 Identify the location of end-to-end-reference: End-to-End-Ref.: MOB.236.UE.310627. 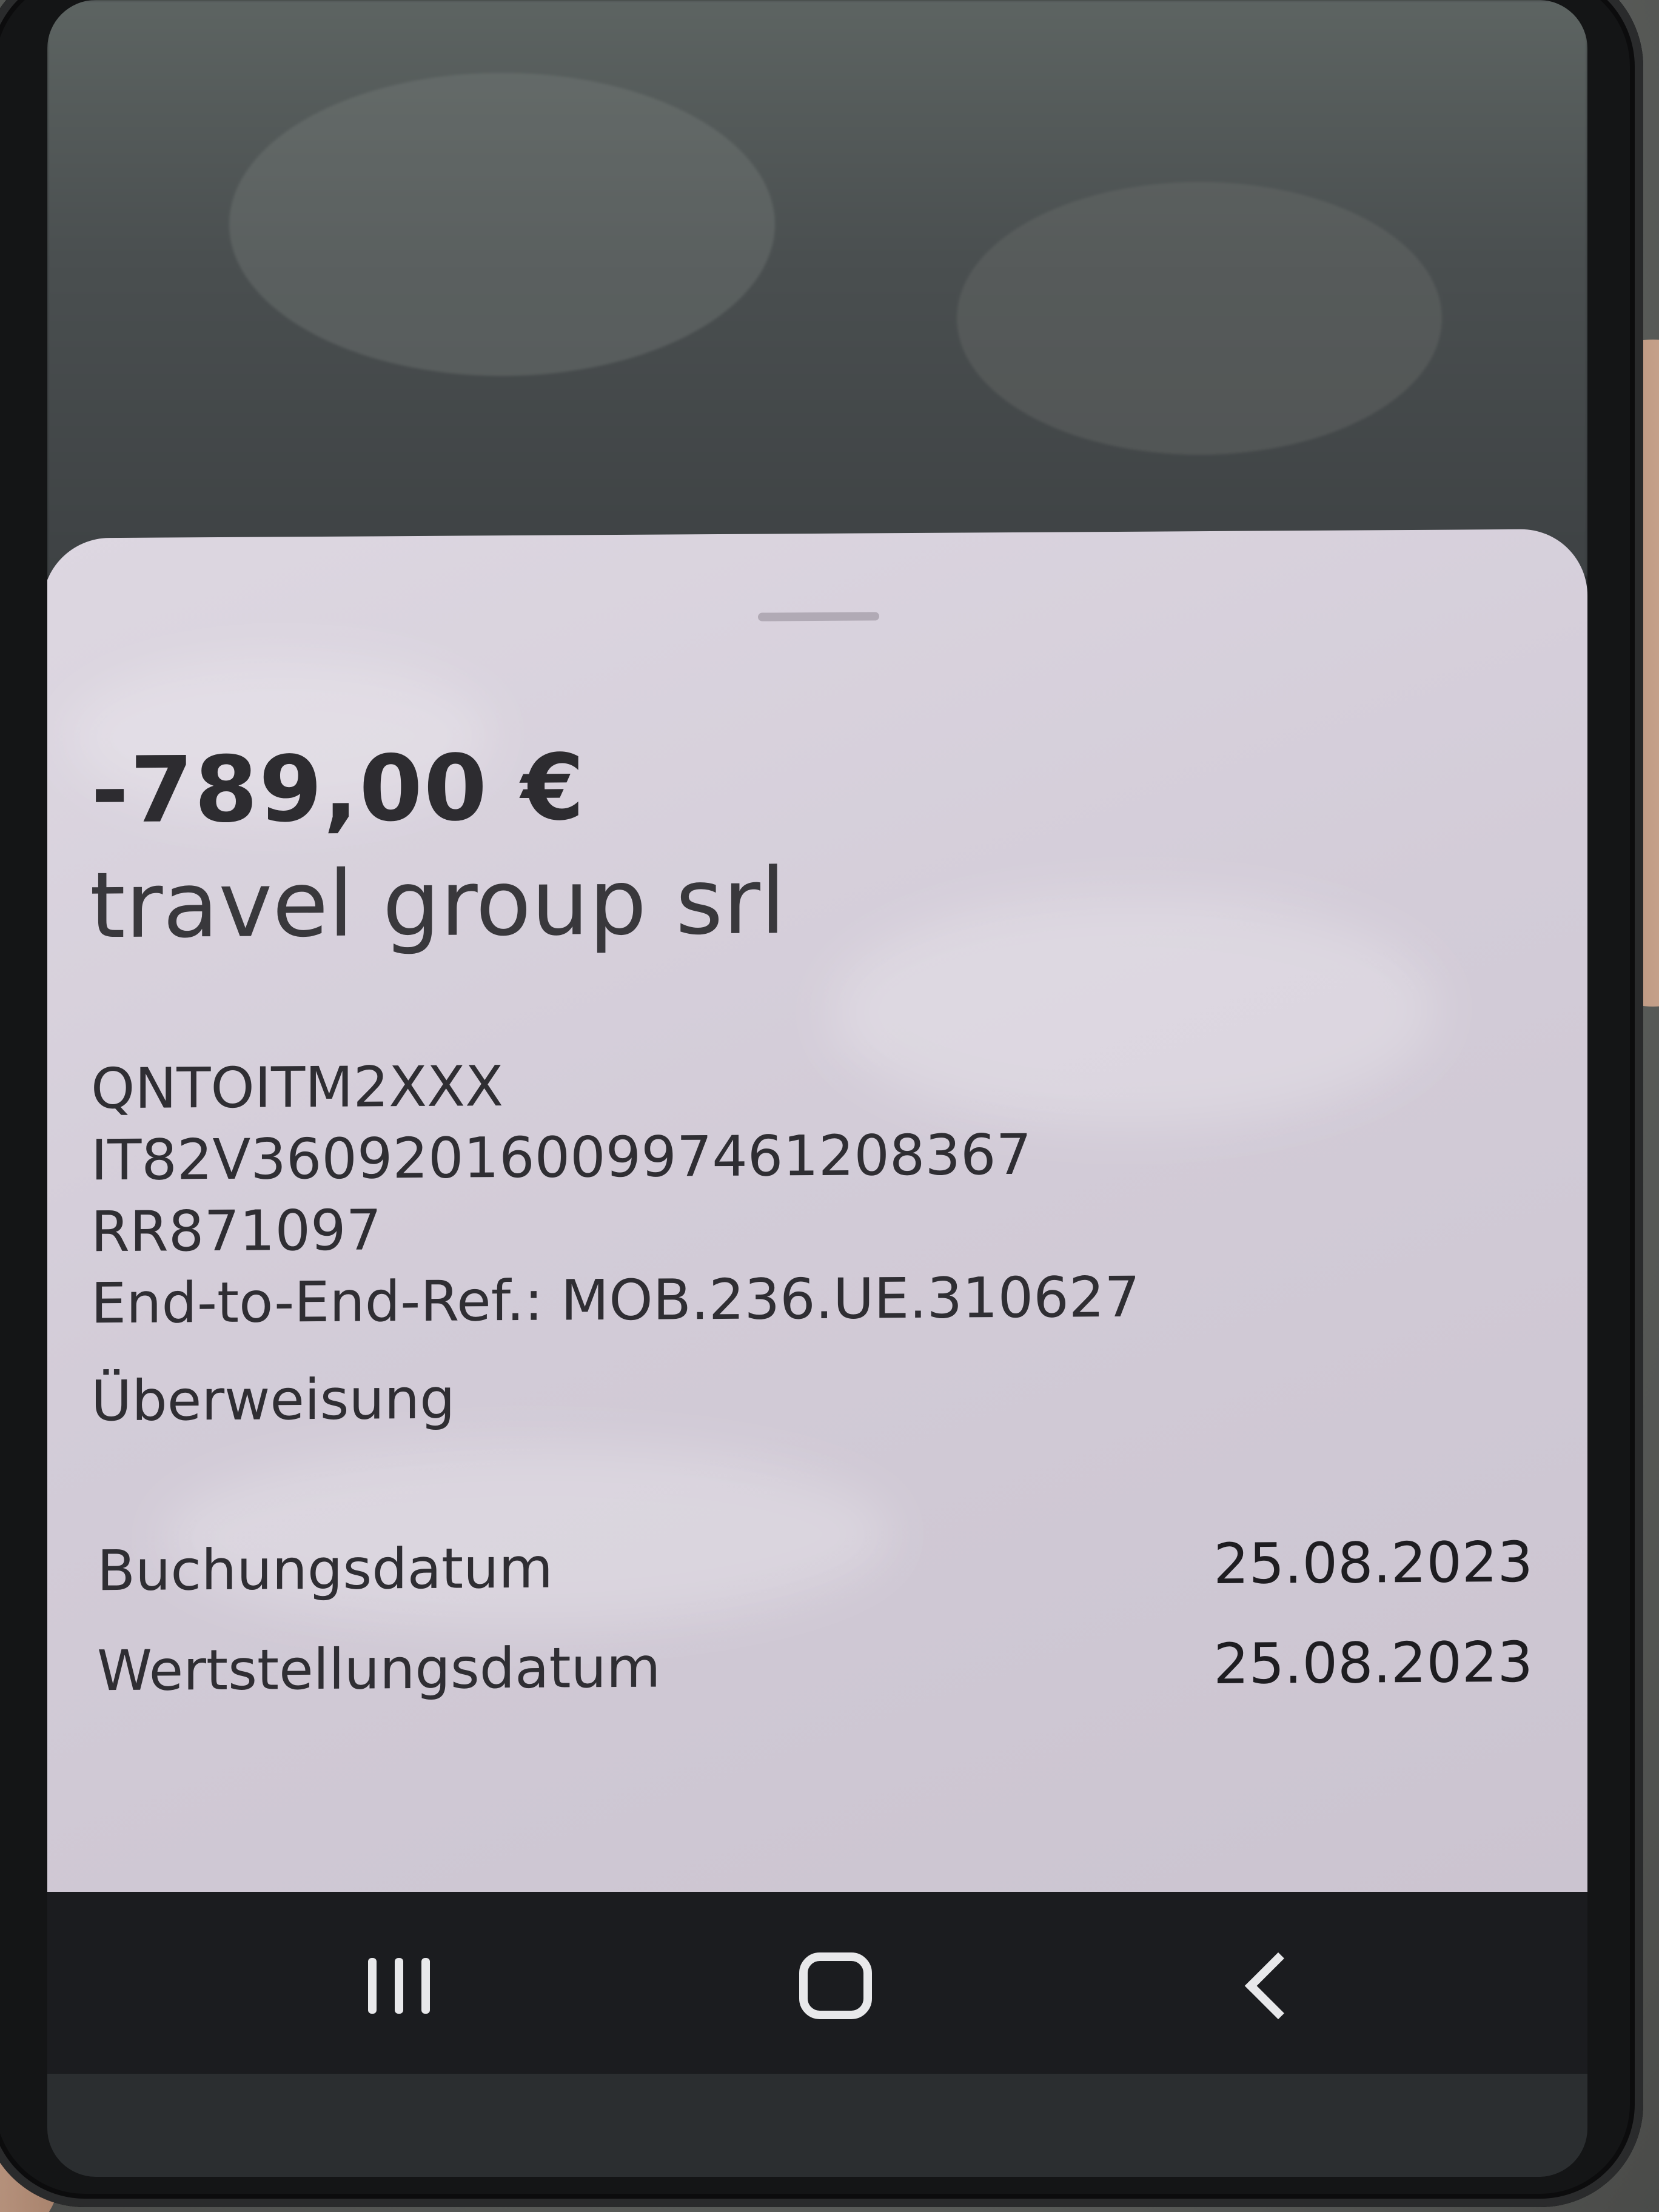
(615, 1300).